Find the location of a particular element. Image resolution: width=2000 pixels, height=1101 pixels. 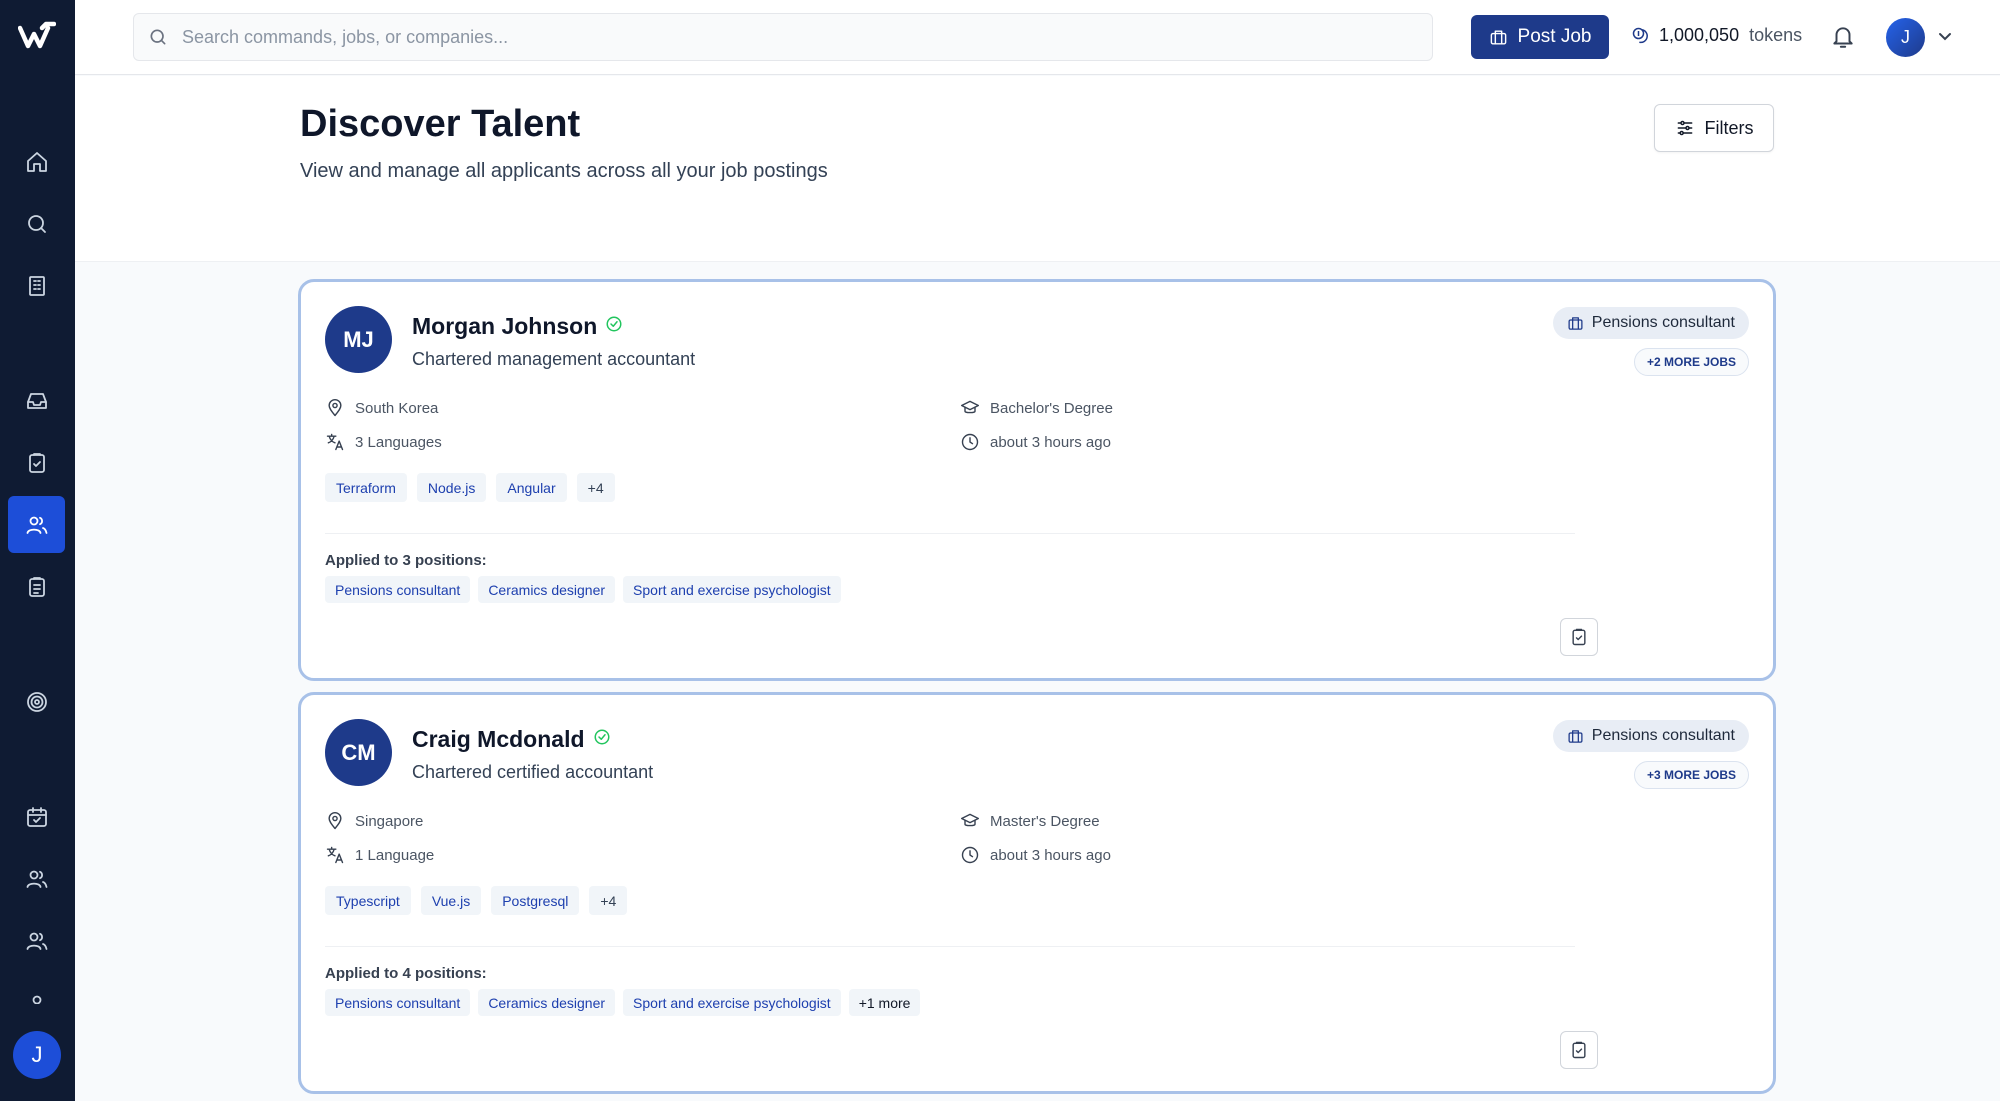

candidate-role: Chartered management accountant is located at coordinates (554, 359).